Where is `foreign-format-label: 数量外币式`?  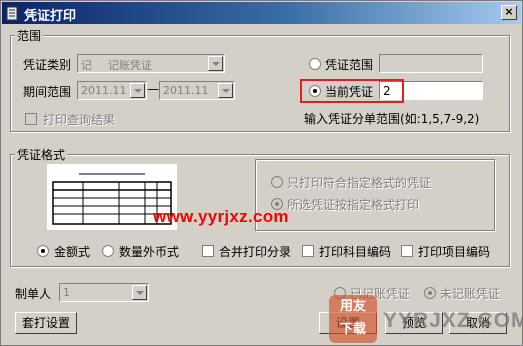 foreign-format-label: 数量外币式 is located at coordinates (149, 252).